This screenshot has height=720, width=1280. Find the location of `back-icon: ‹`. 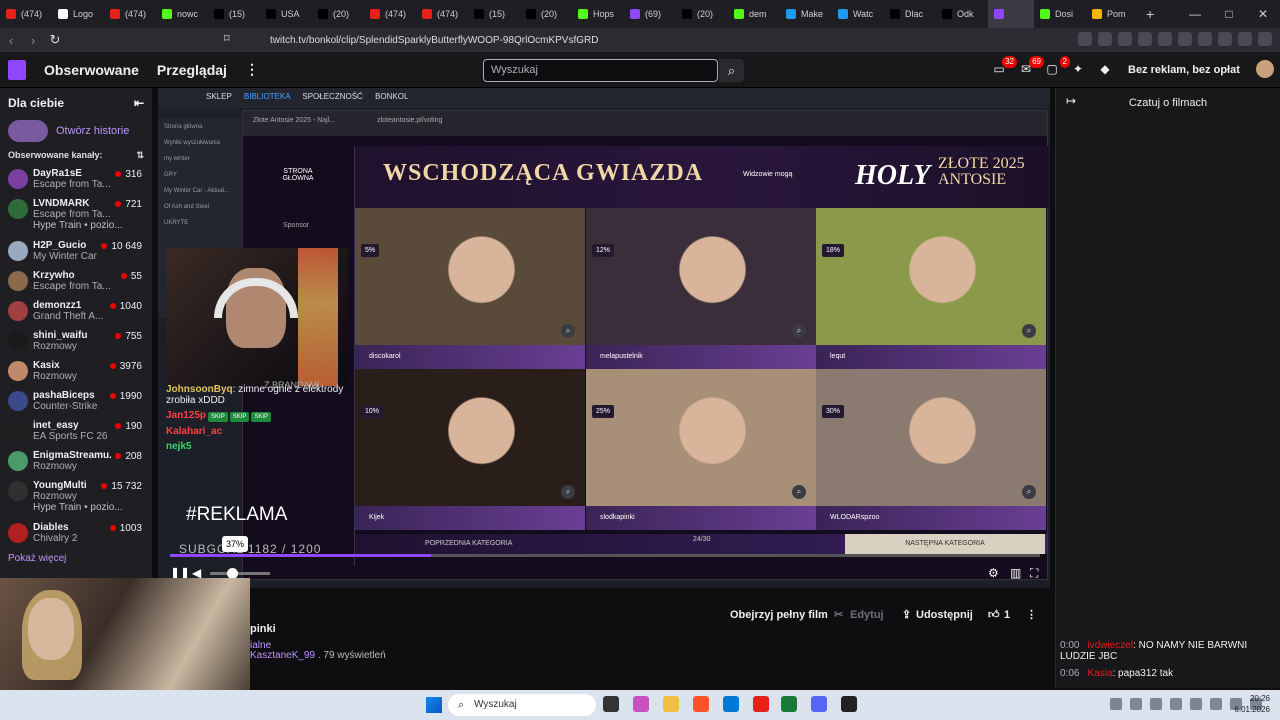

back-icon: ‹ is located at coordinates (11, 40).